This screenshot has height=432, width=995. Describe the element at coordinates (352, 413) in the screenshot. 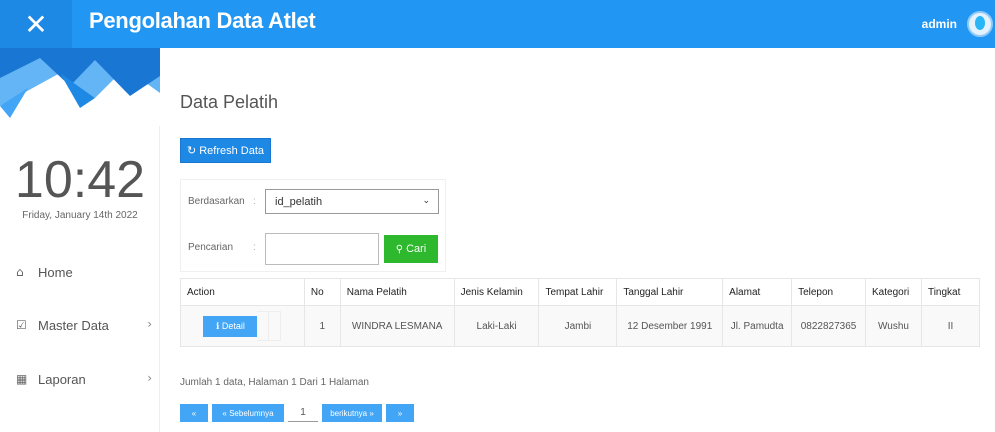

I see `next-page-button: berikutnya »` at that location.